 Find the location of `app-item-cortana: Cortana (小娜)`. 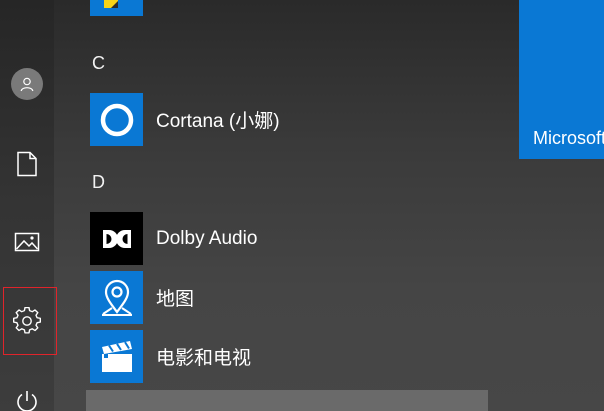

app-item-cortana: Cortana (小娜) is located at coordinates (290, 119).